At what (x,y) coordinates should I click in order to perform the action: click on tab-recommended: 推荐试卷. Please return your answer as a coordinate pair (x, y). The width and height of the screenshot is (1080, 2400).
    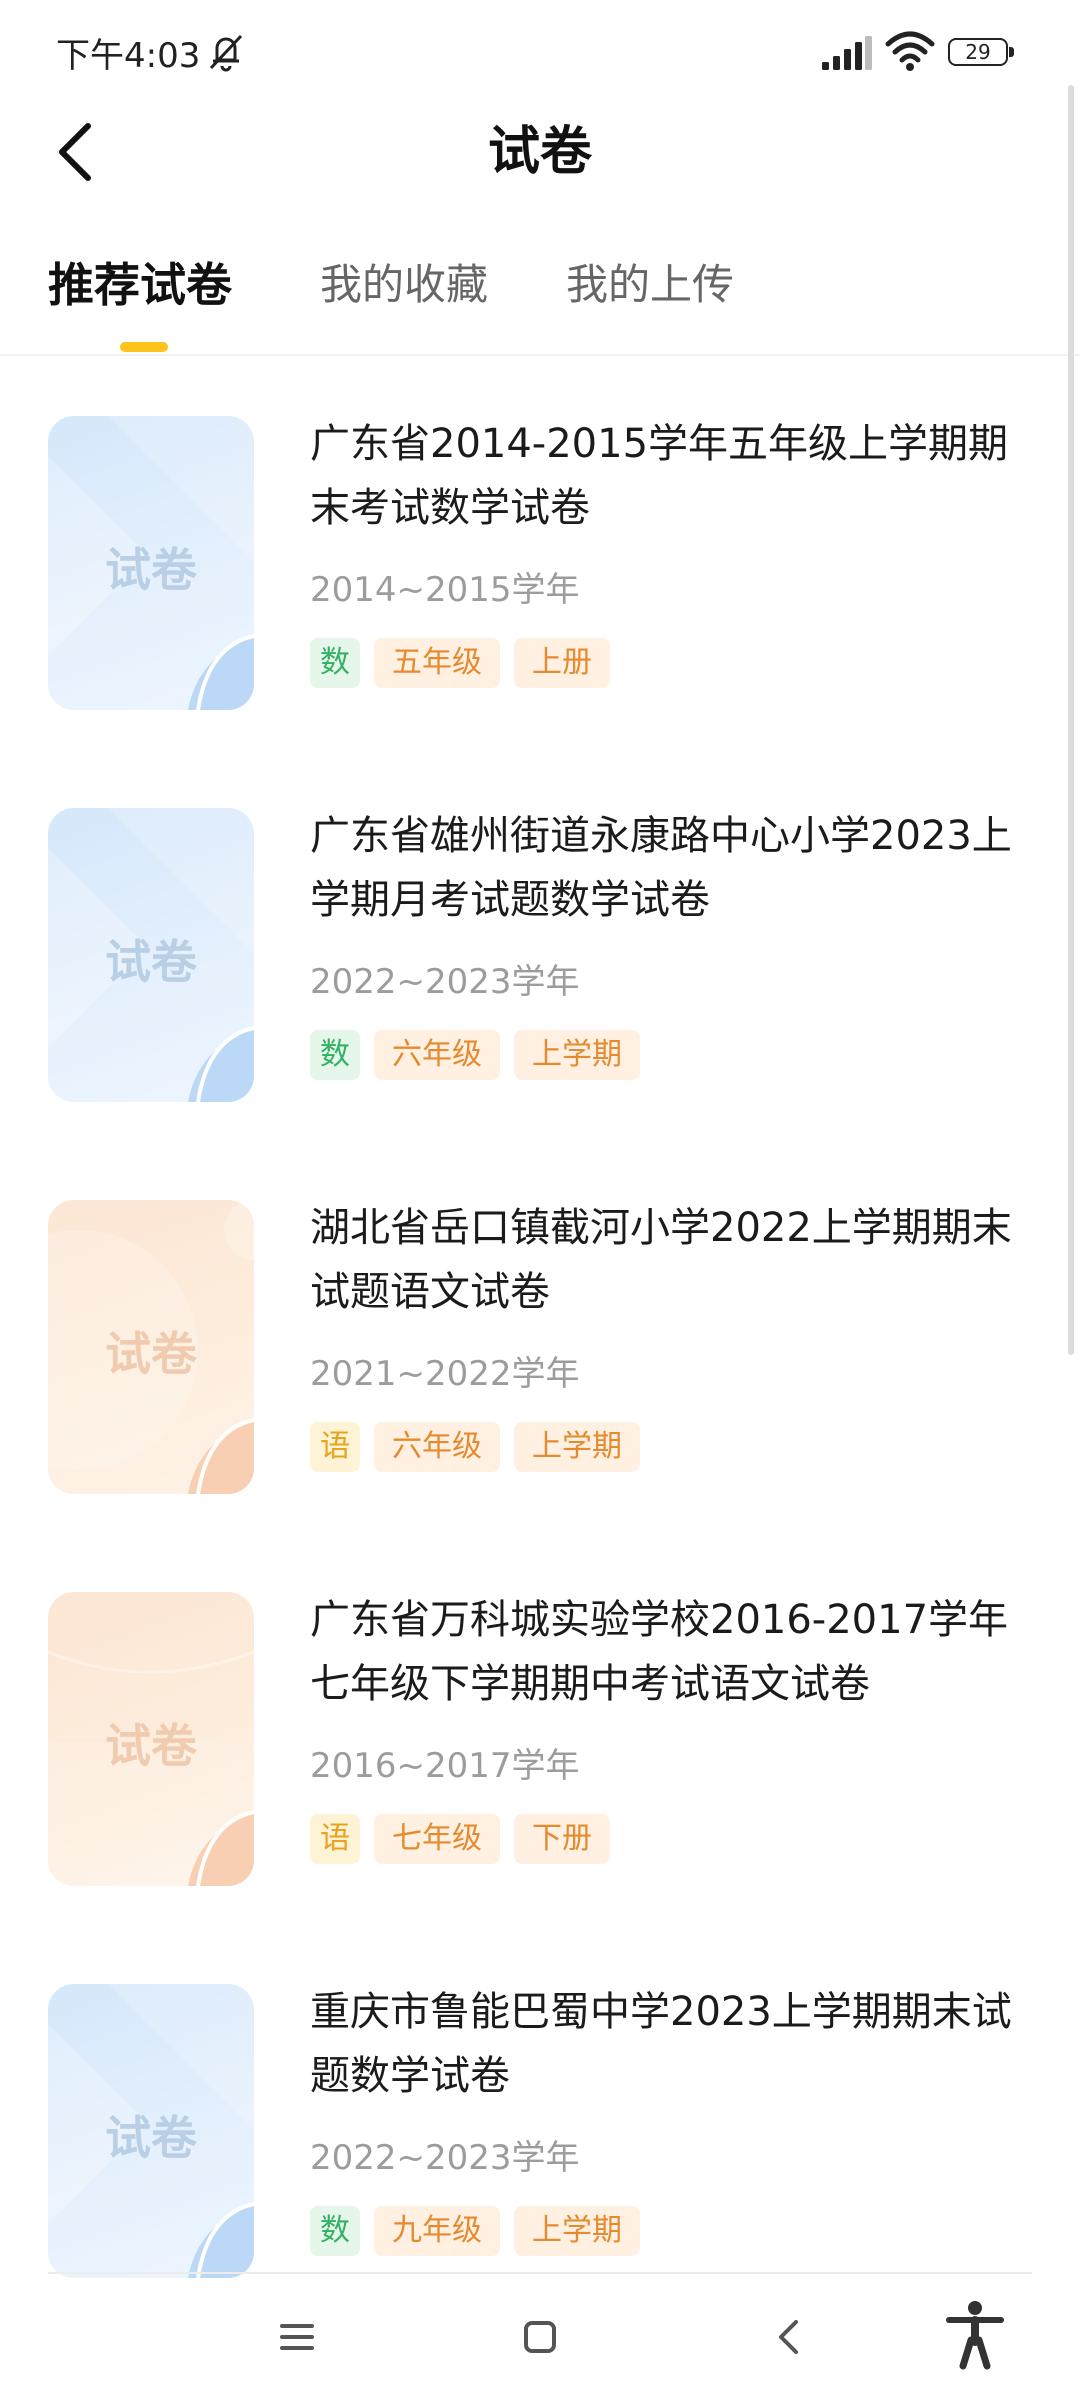
    Looking at the image, I should click on (140, 285).